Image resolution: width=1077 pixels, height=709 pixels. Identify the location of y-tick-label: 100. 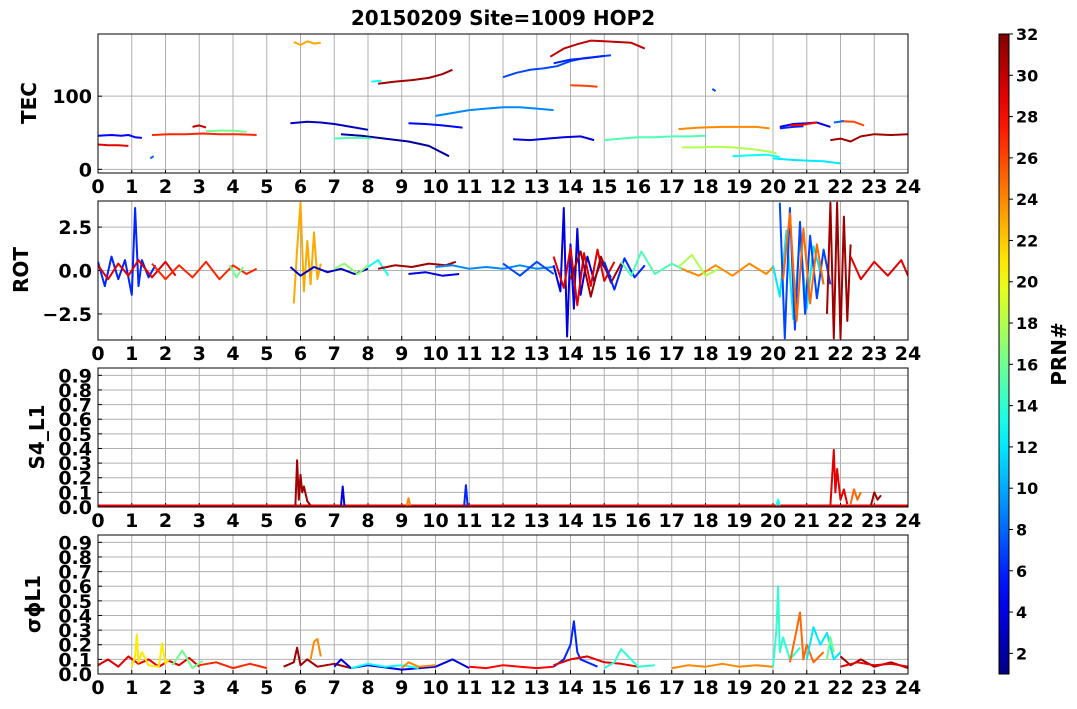
(72, 97).